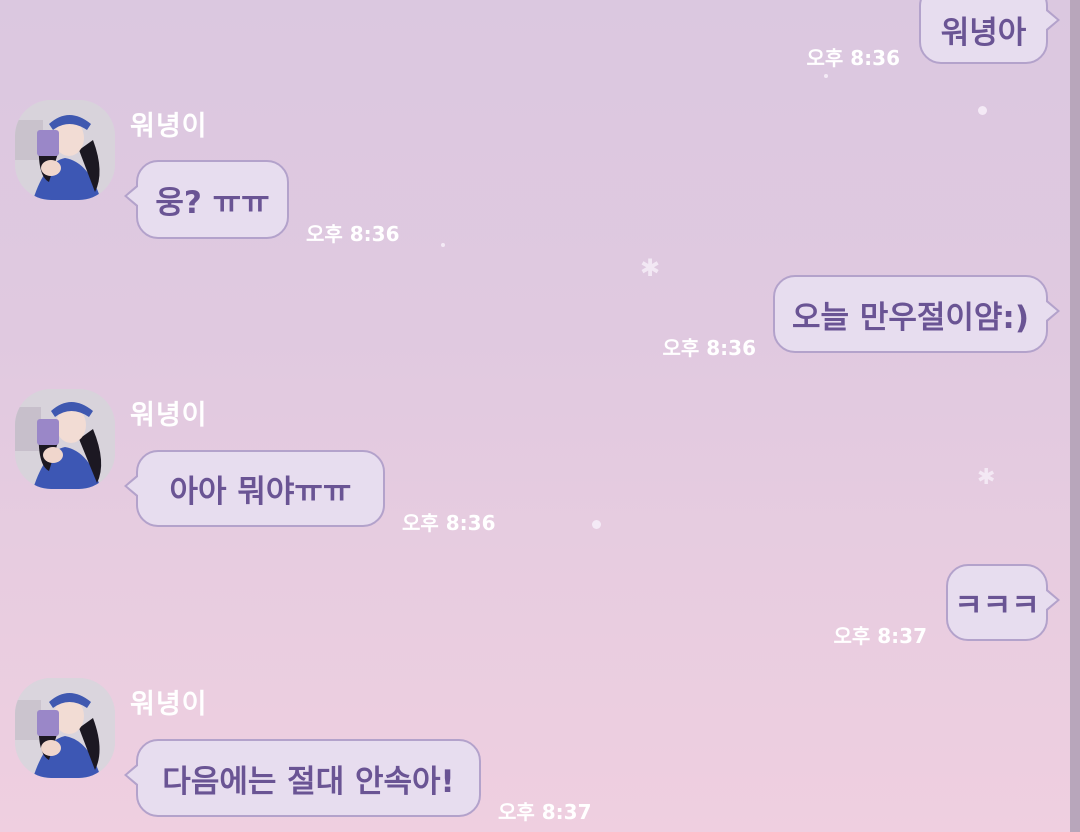 The image size is (1080, 832). What do you see at coordinates (1075, 416) in the screenshot?
I see `scrollbar` at bounding box center [1075, 416].